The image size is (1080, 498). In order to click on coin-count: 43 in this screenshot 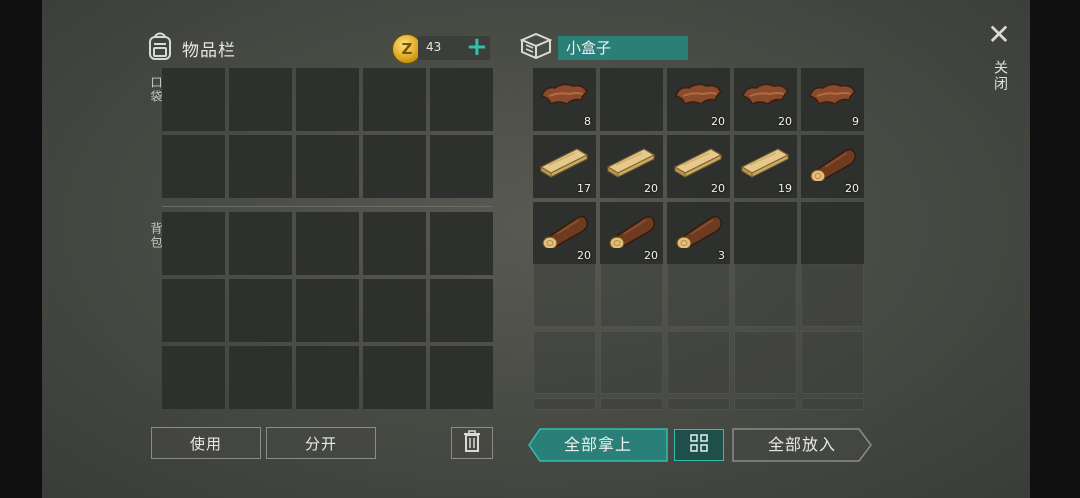, I will do `click(434, 47)`.